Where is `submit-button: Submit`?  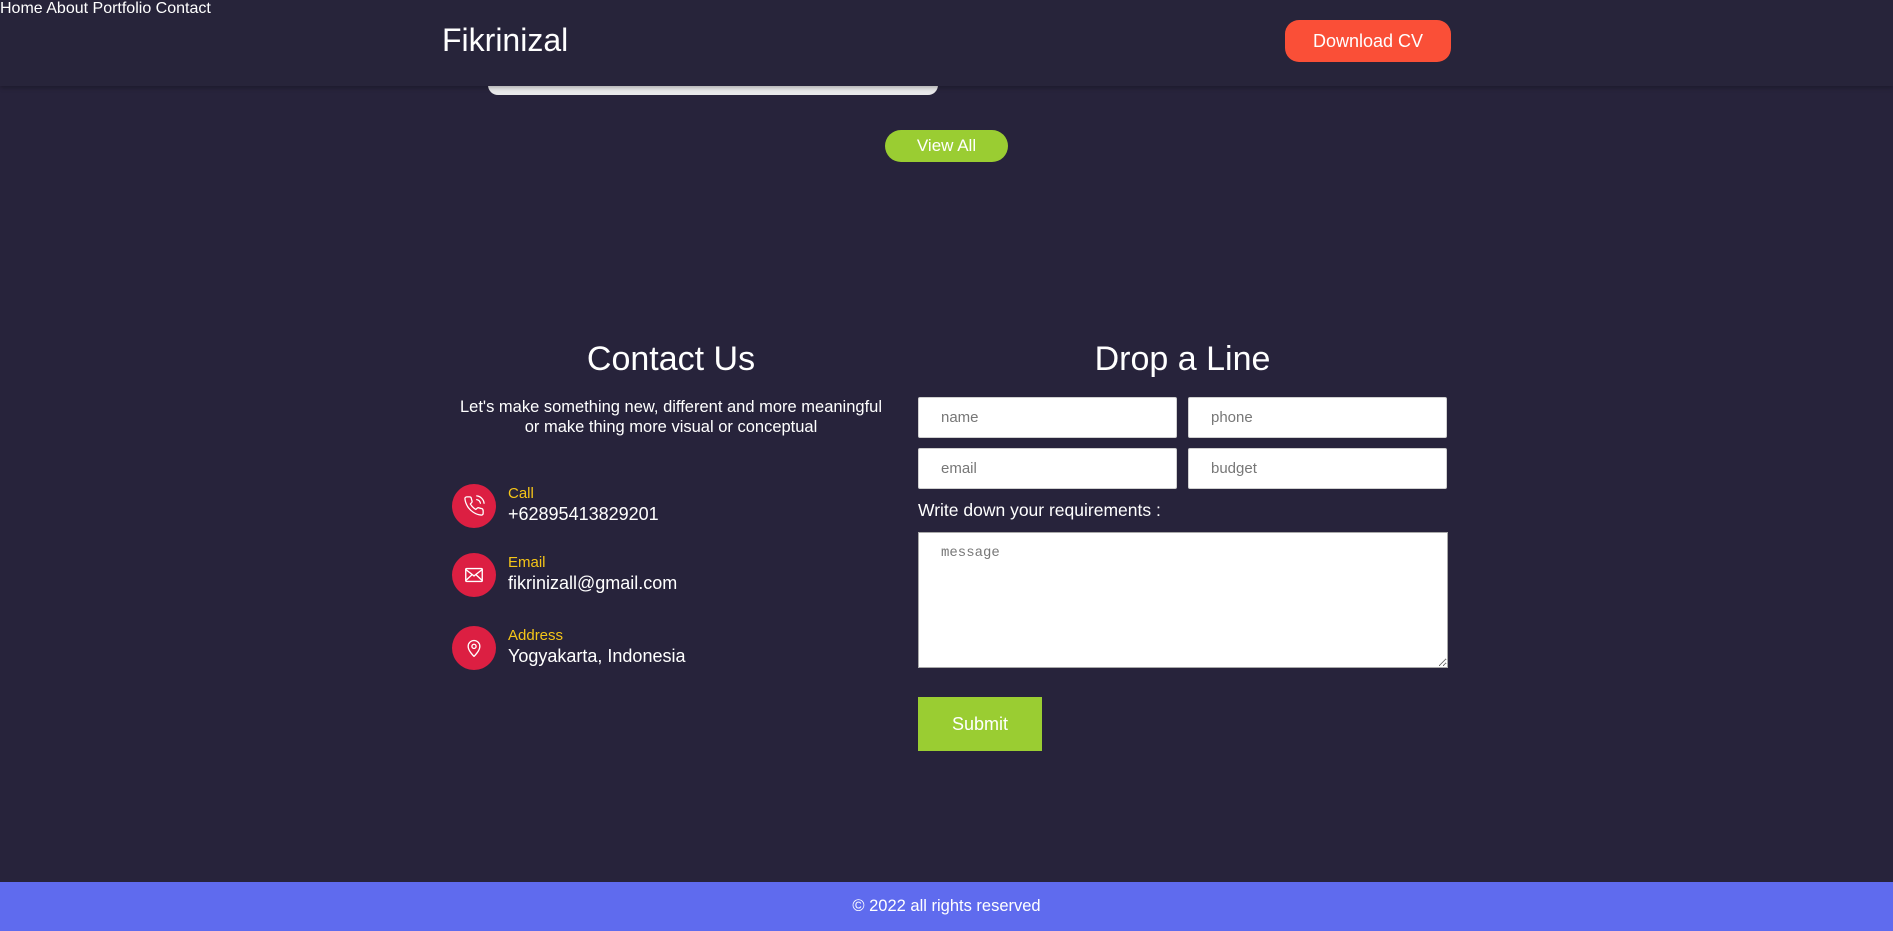
submit-button: Submit is located at coordinates (980, 724).